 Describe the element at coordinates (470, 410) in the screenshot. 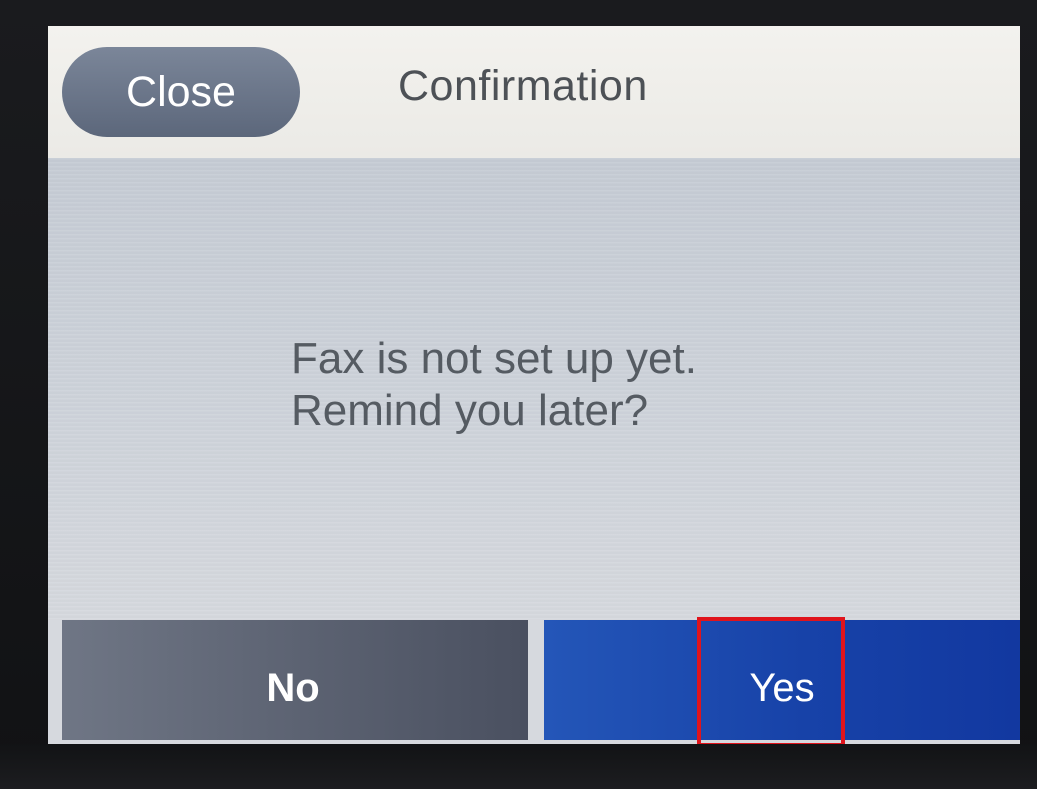

I see `message-line-2: Remind you later?` at that location.